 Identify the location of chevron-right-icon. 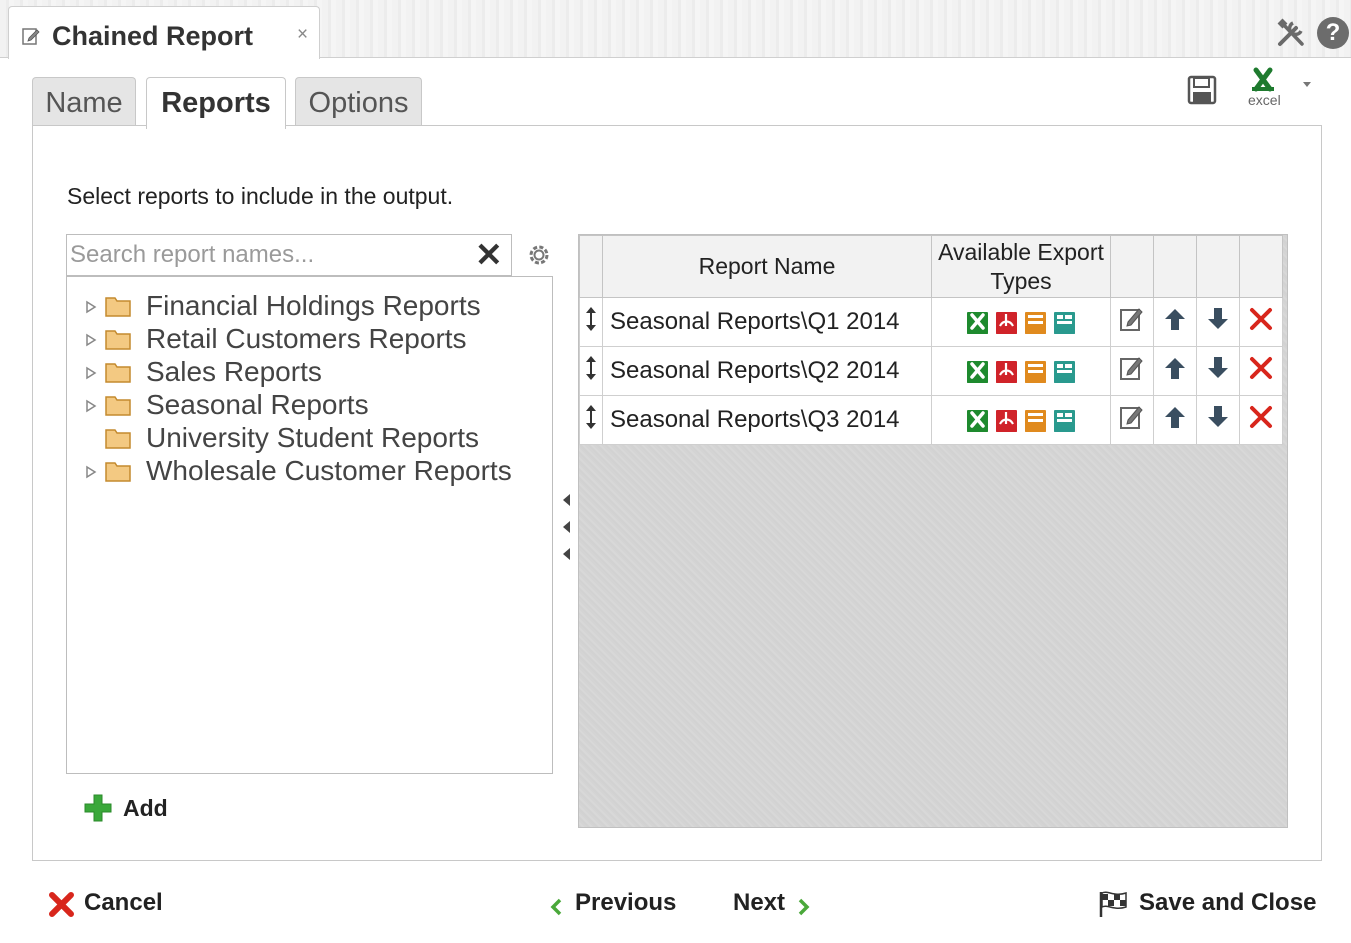
(804, 907).